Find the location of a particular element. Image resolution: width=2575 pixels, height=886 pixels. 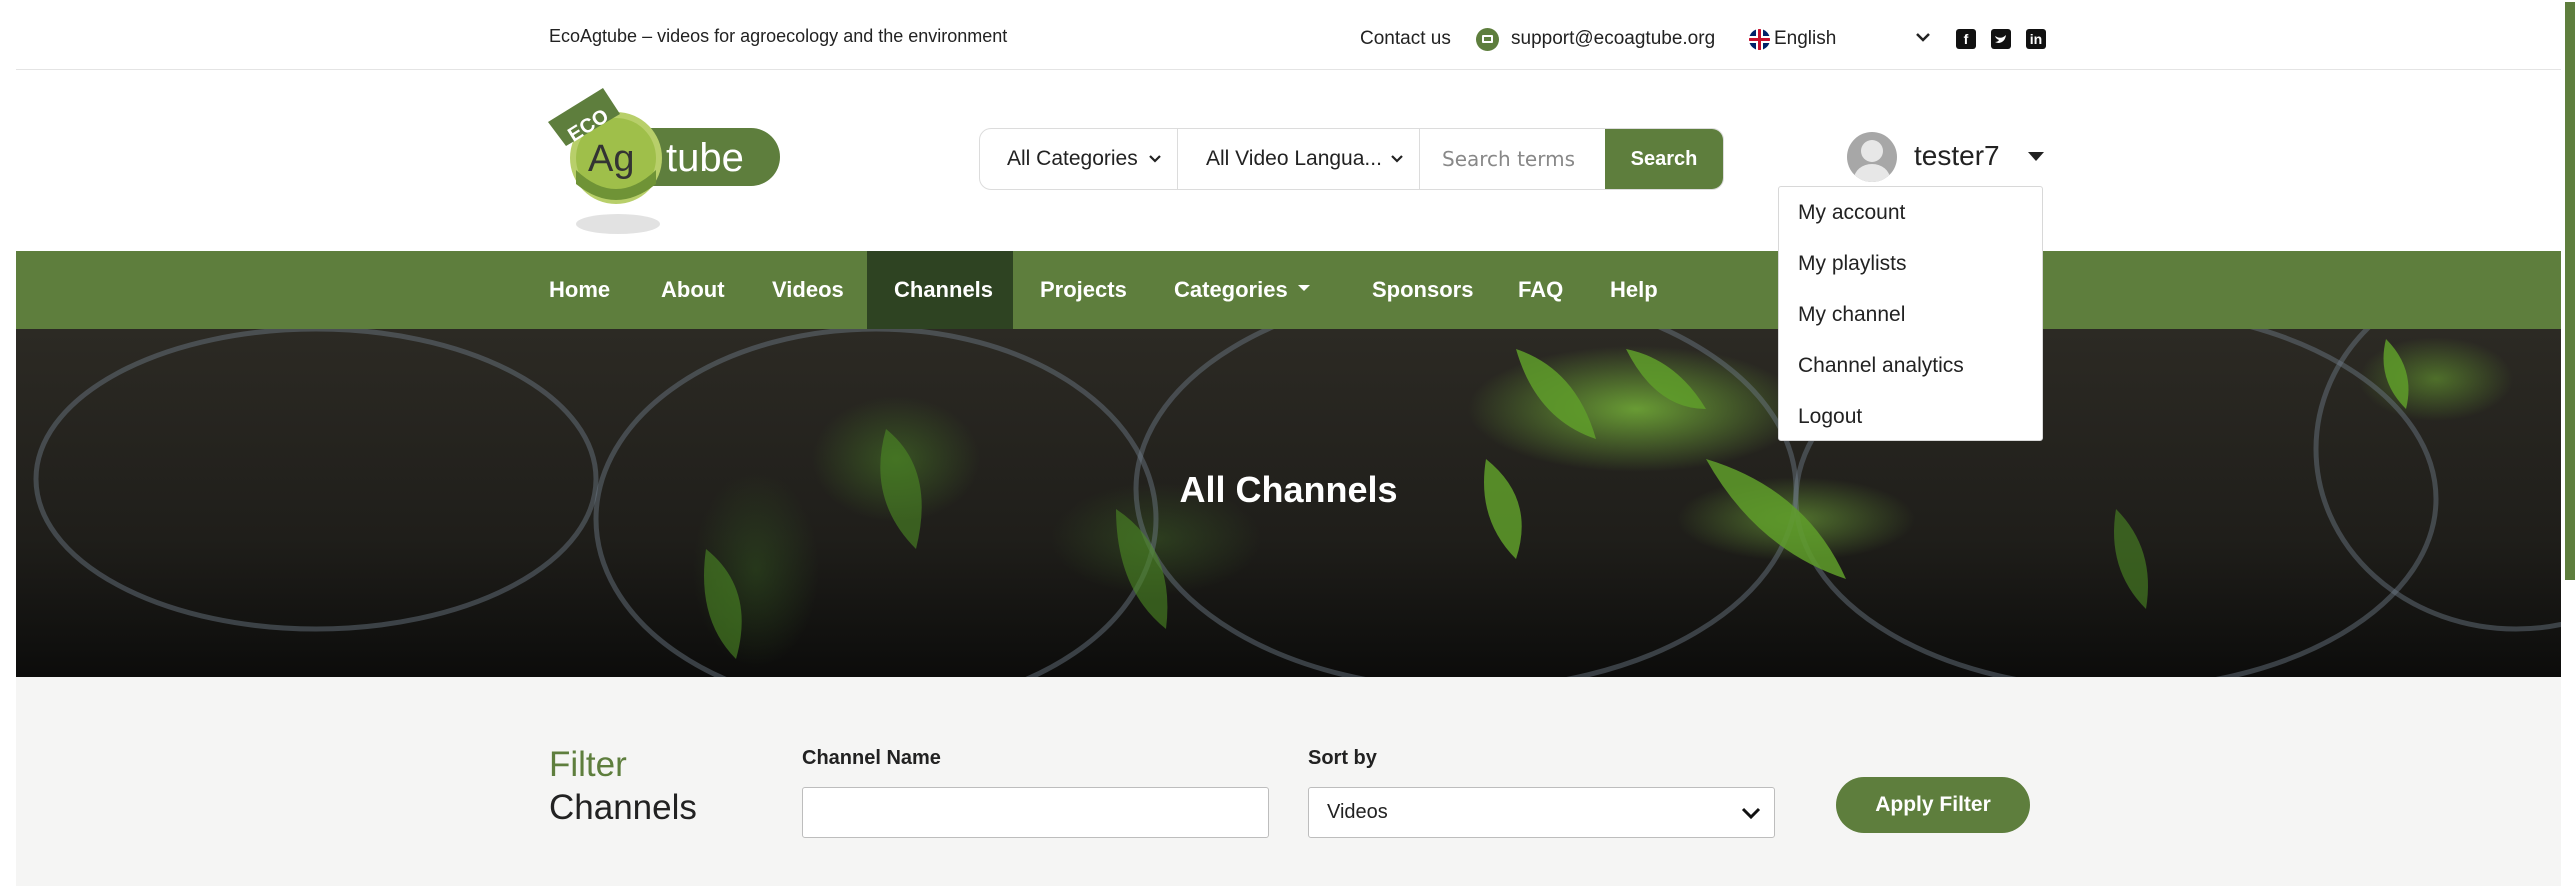

filter-heading: Filter Channels is located at coordinates (623, 786).